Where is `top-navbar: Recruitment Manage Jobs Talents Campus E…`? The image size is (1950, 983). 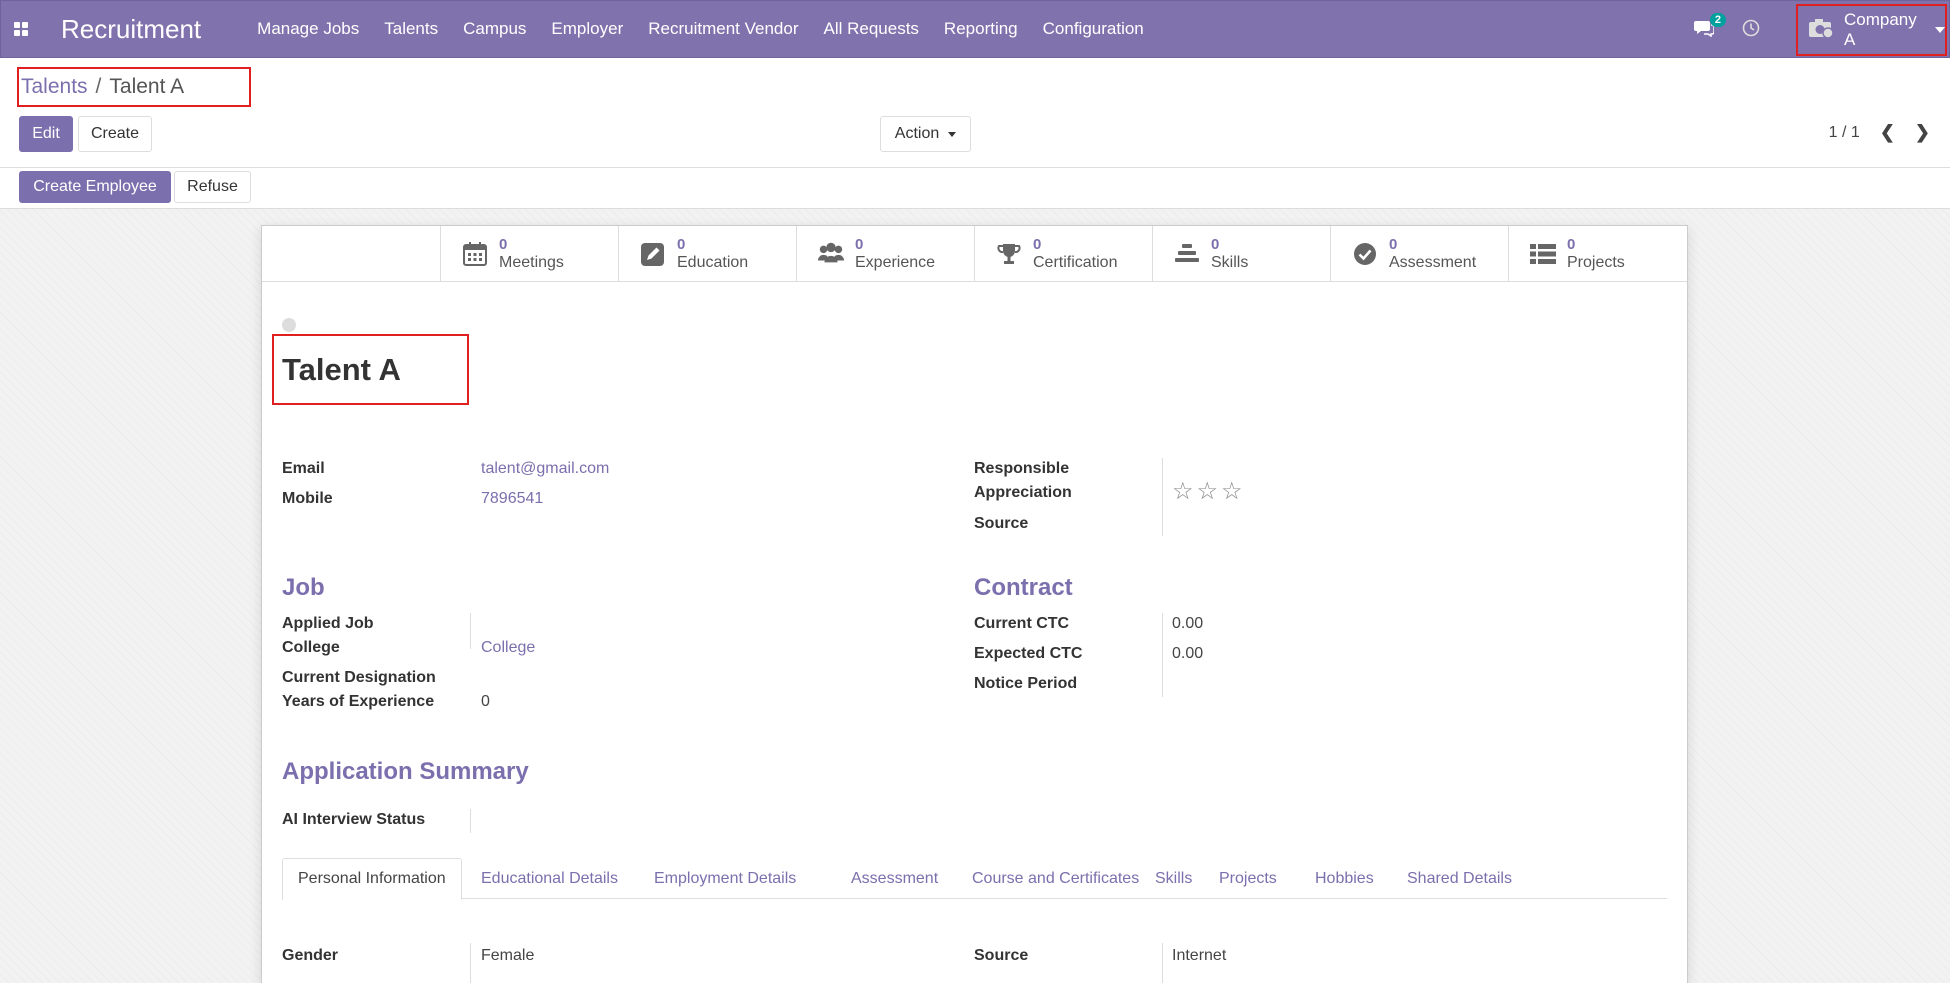
top-navbar: Recruitment Manage Jobs Talents Campus E… is located at coordinates (975, 29).